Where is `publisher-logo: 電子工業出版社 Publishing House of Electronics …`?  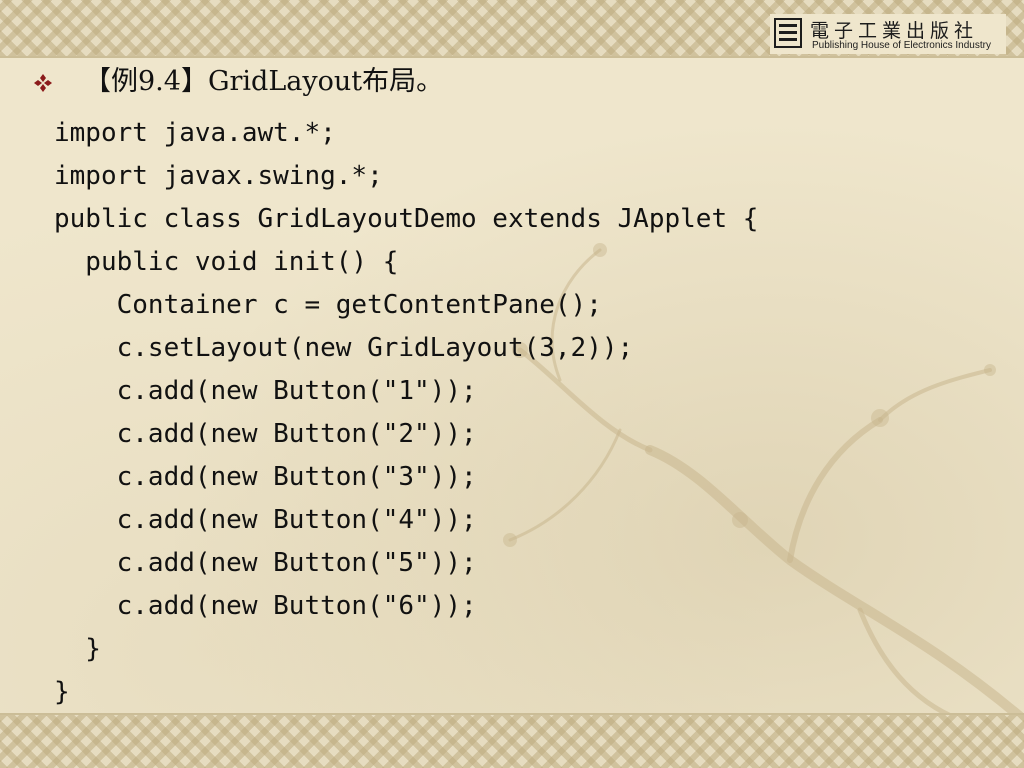 publisher-logo: 電子工業出版社 Publishing House of Electronics … is located at coordinates (888, 34).